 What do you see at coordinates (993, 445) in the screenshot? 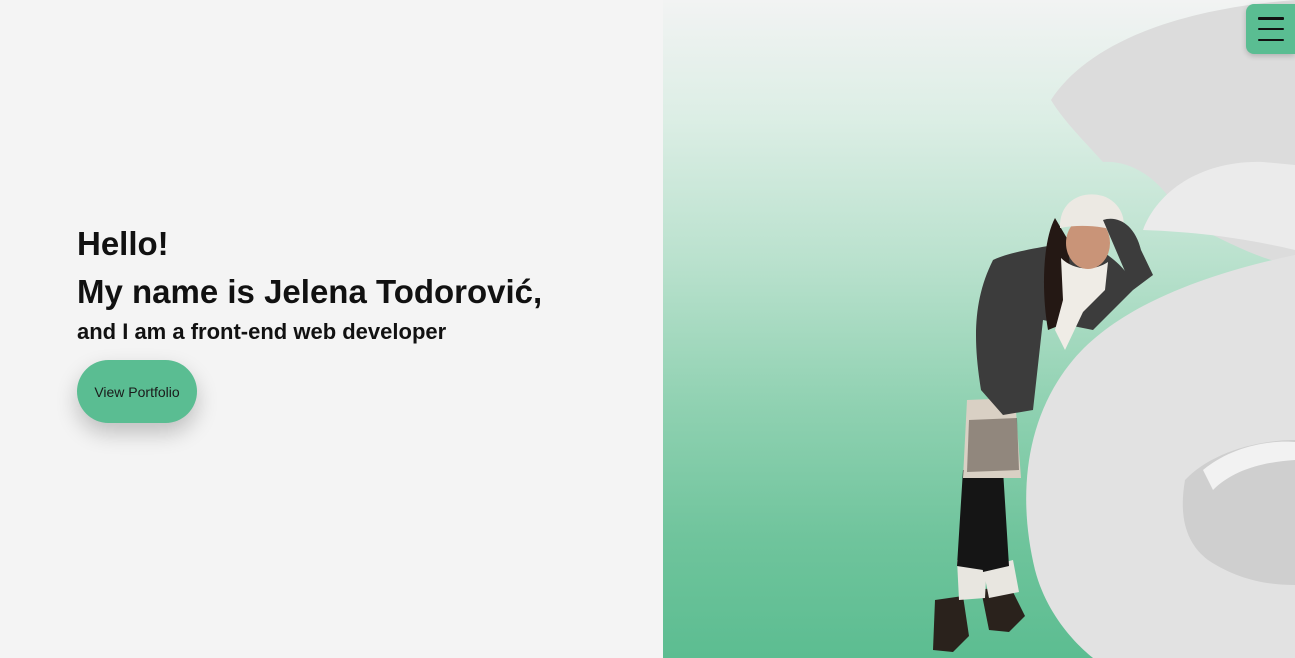
I see `dress-pattern` at bounding box center [993, 445].